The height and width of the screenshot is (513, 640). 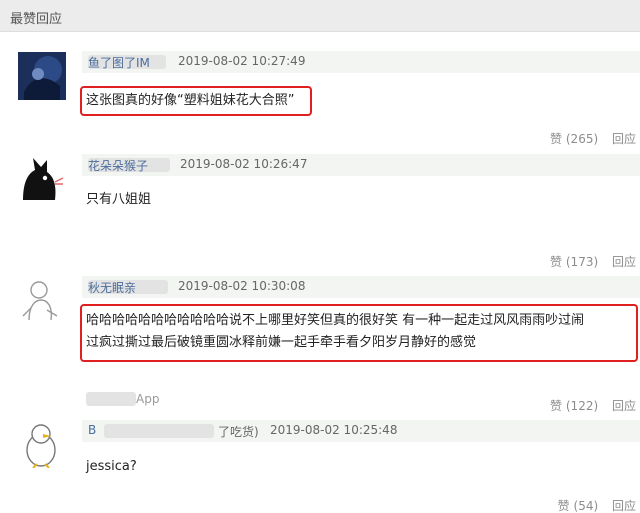 I want to click on timestamp: 2019-08-02 10:26:47, so click(x=244, y=164).